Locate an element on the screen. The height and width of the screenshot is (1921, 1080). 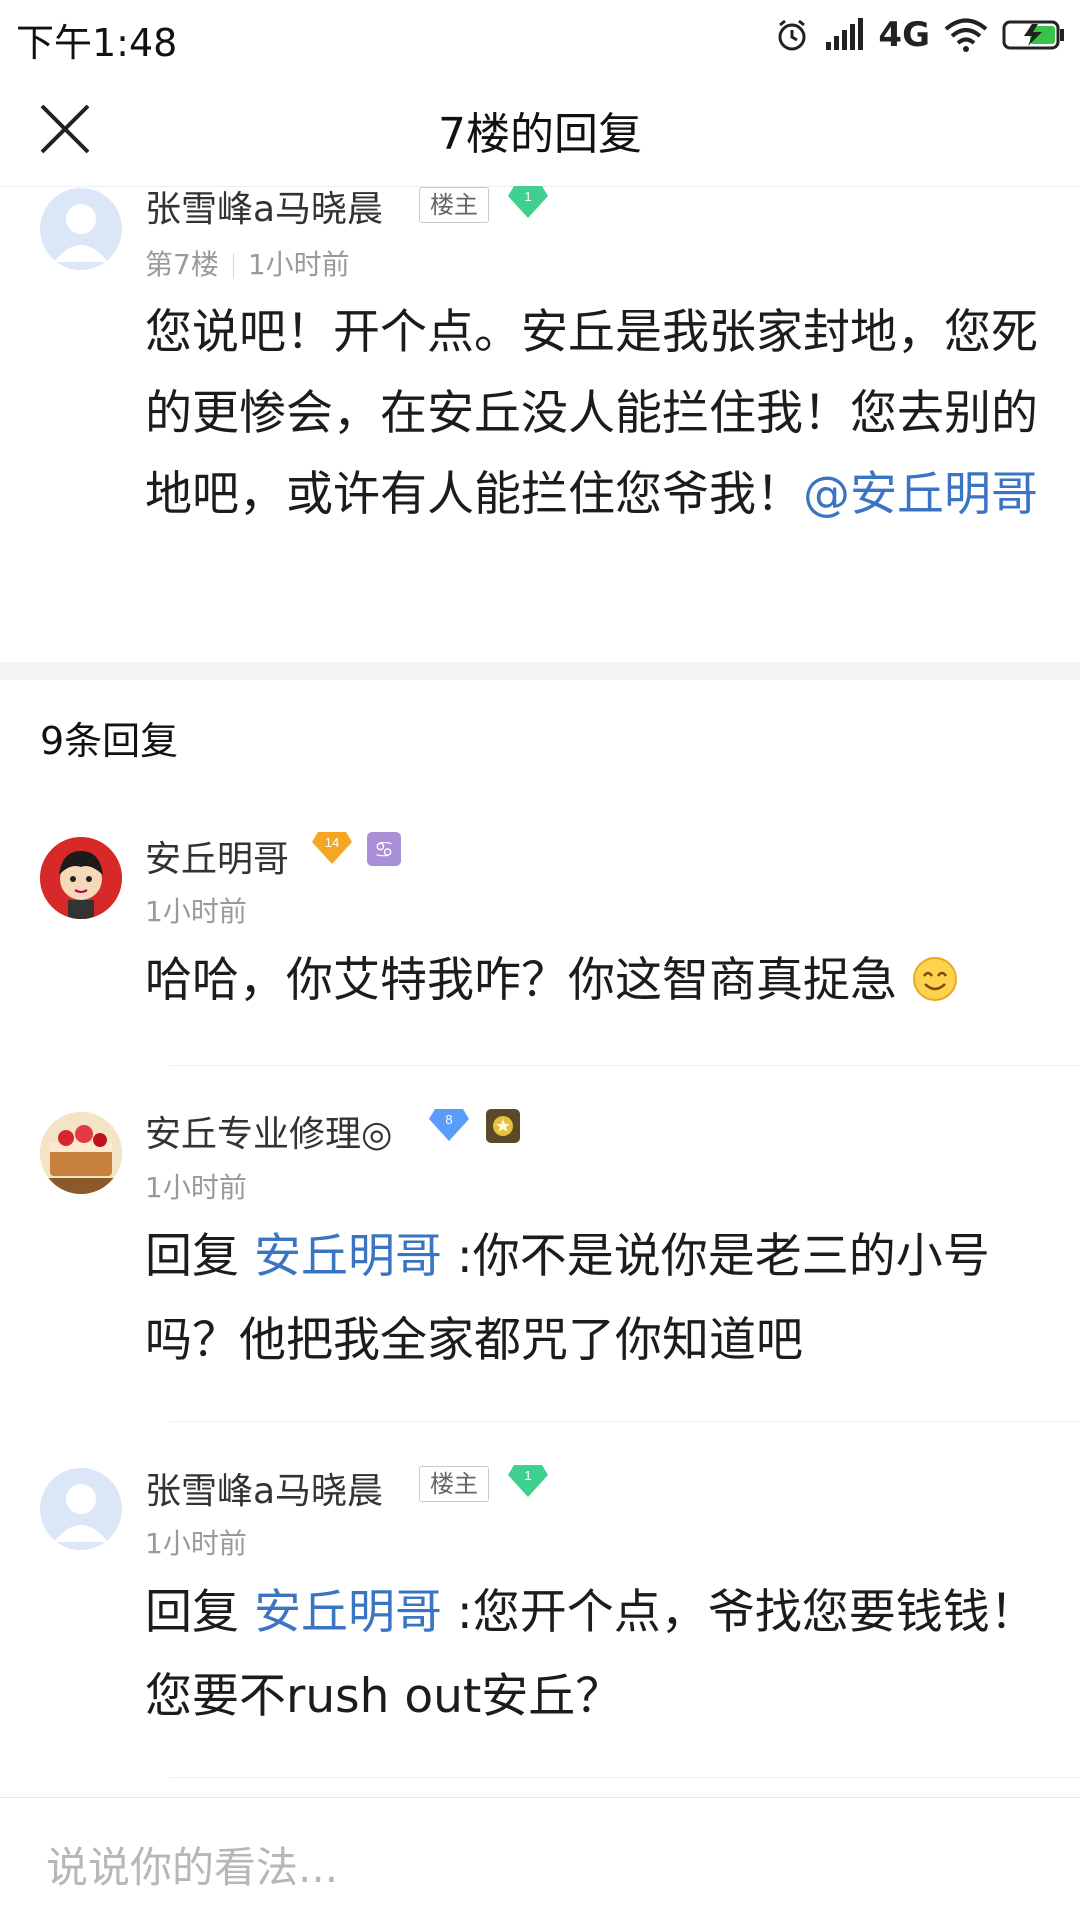
reply-content: 哈哈，你艾特我咋？你这智商真捉急 is located at coordinates (595, 980).